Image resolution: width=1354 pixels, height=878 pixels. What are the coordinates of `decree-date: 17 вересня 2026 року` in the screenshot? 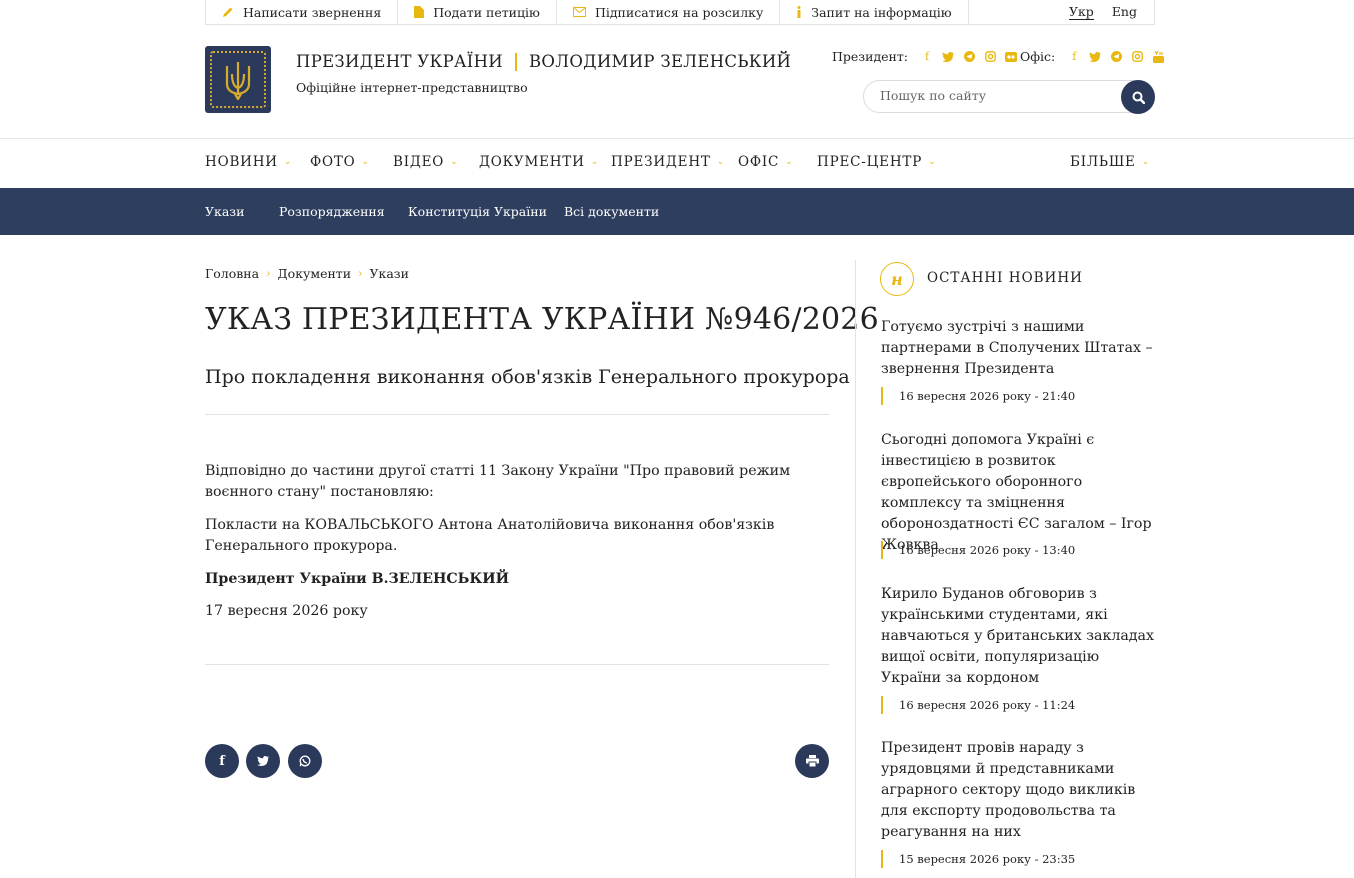 It's located at (286, 611).